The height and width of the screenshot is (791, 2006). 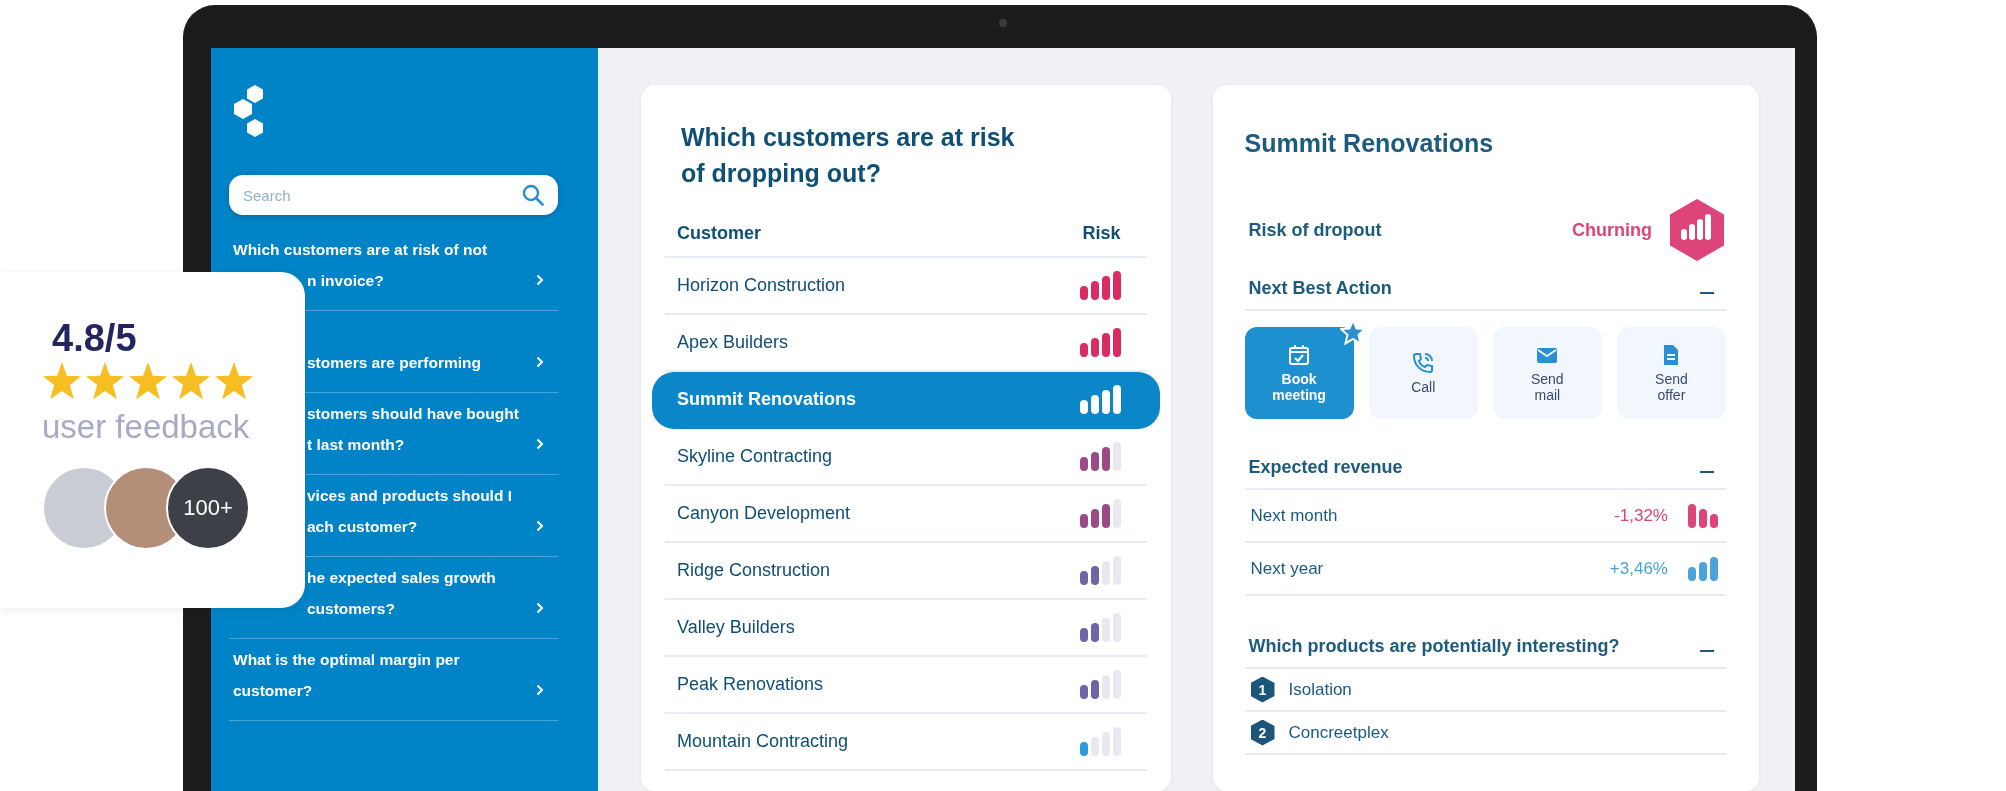 What do you see at coordinates (719, 233) in the screenshot?
I see `column-header: Customer` at bounding box center [719, 233].